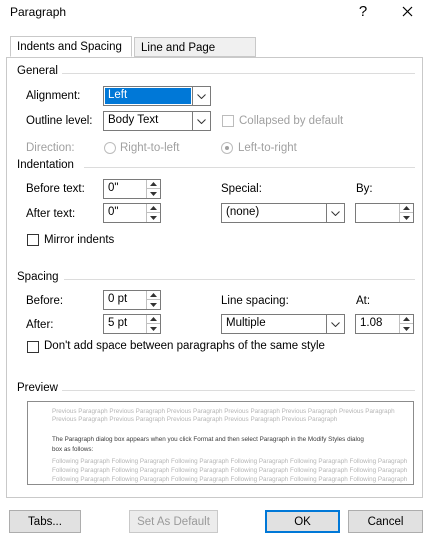 The height and width of the screenshot is (541, 430). I want to click on preview-header: Preview, so click(37, 388).